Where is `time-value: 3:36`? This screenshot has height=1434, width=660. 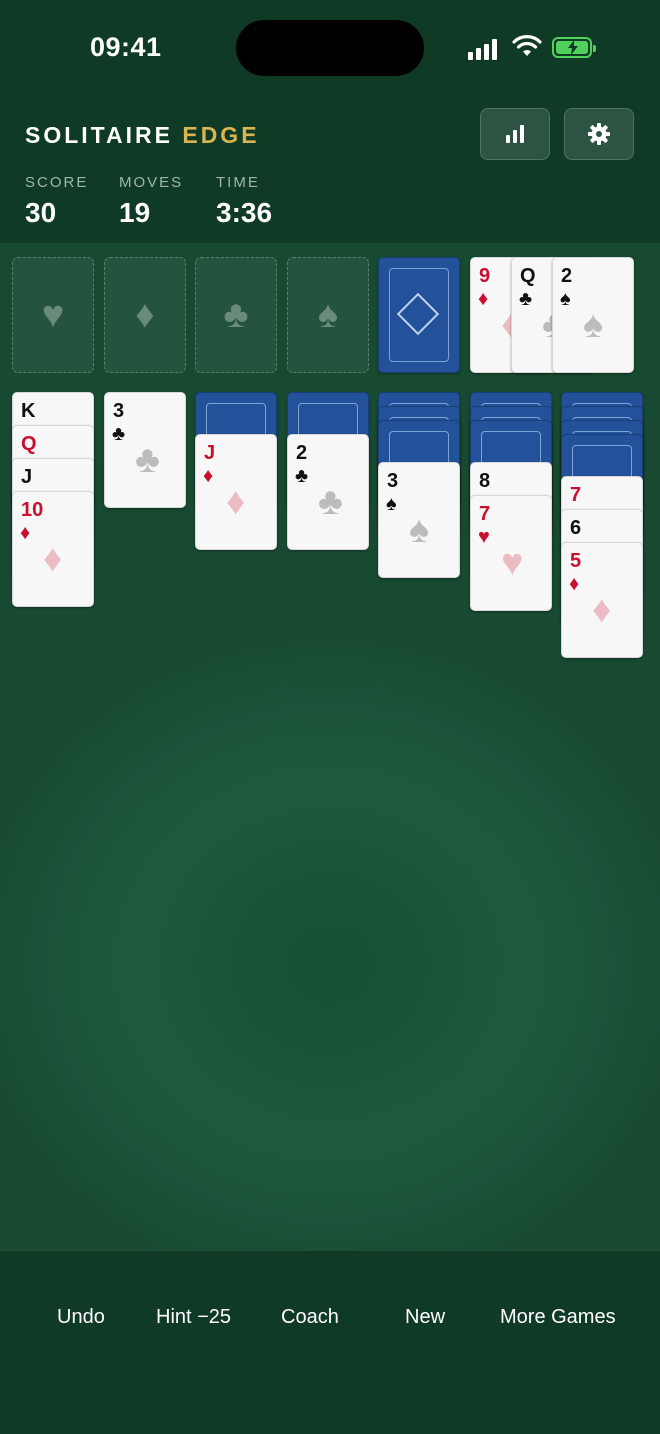
time-value: 3:36 is located at coordinates (244, 212).